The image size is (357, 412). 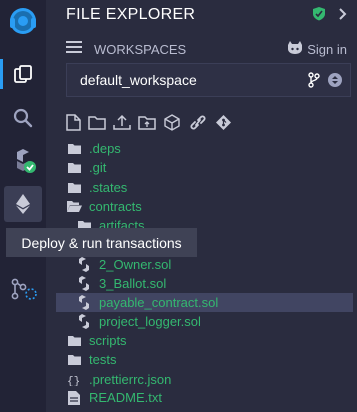 I want to click on upload-file-icon, so click(x=122, y=123).